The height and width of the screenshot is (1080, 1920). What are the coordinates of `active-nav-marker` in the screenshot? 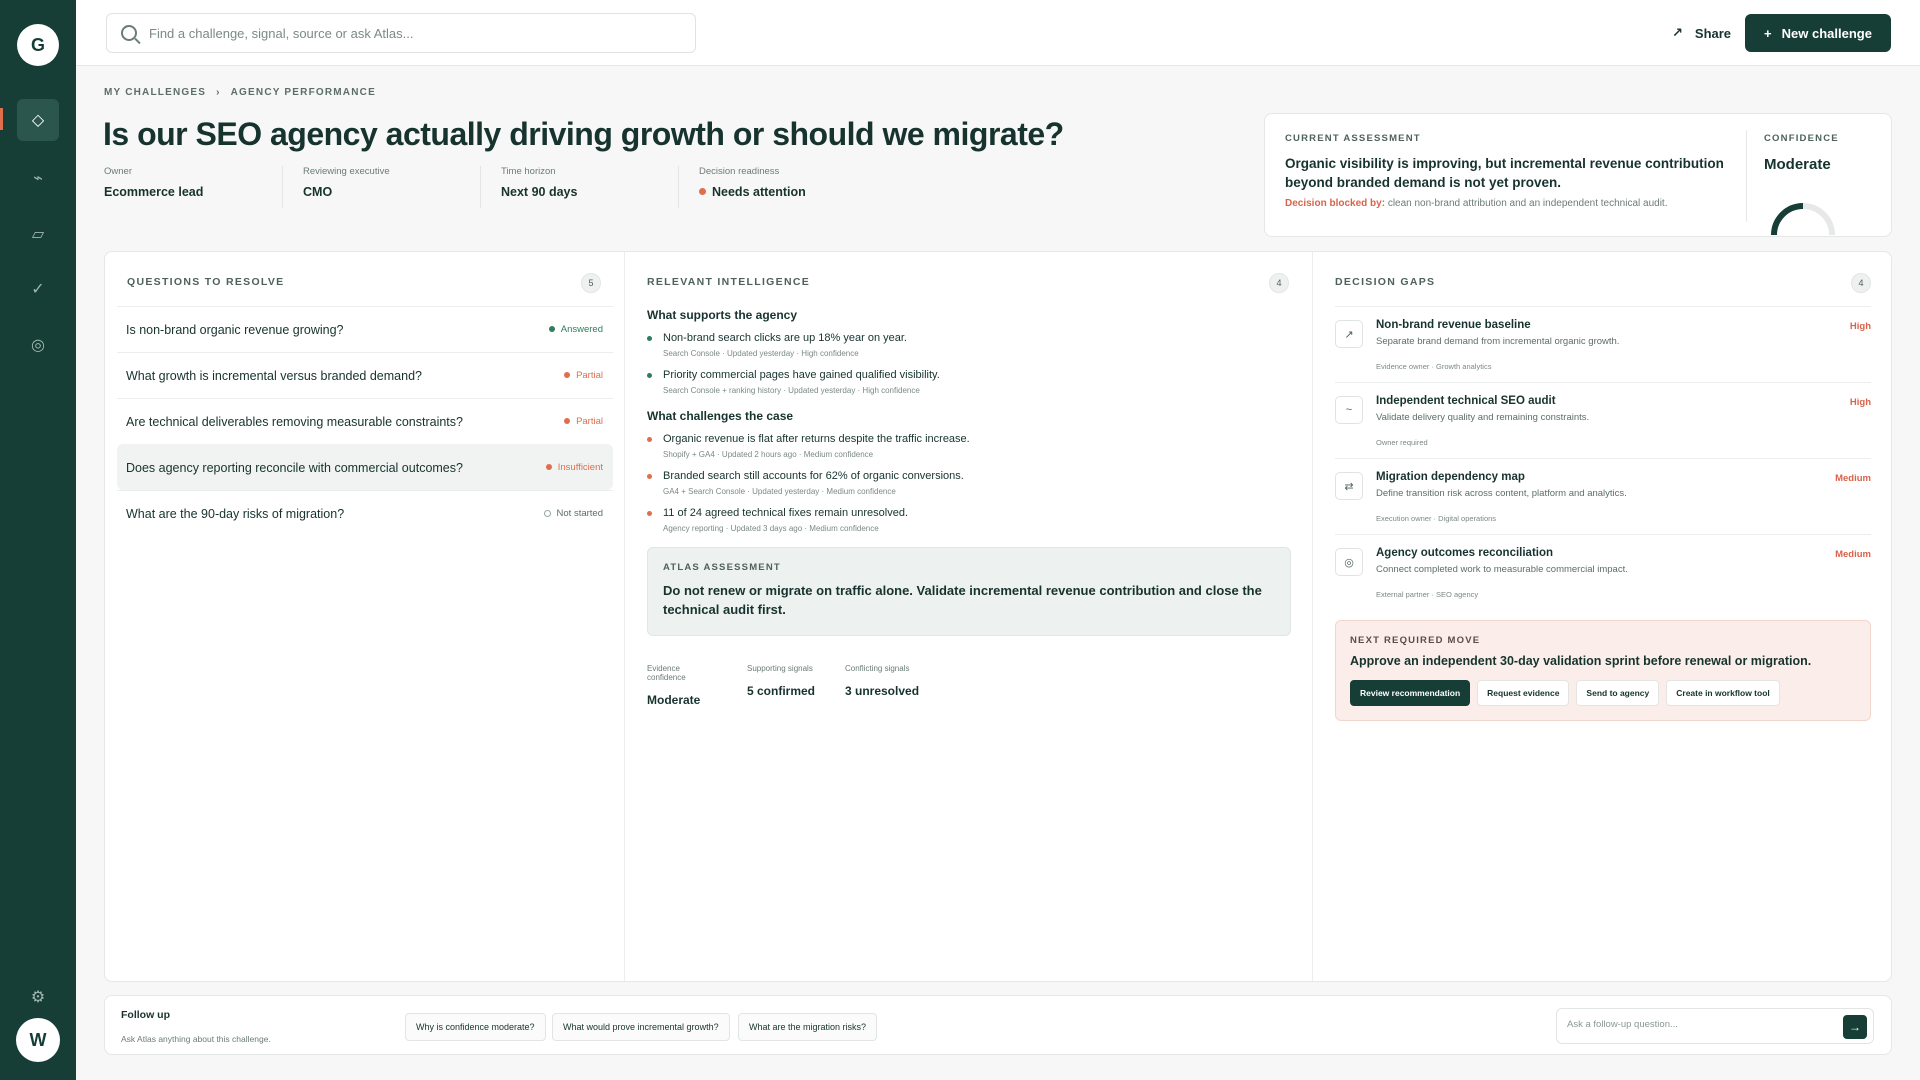 It's located at (1, 119).